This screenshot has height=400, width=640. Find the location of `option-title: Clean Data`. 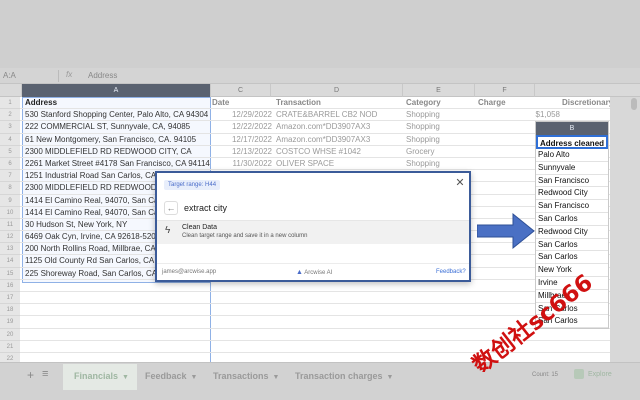

option-title: Clean Data is located at coordinates (200, 227).